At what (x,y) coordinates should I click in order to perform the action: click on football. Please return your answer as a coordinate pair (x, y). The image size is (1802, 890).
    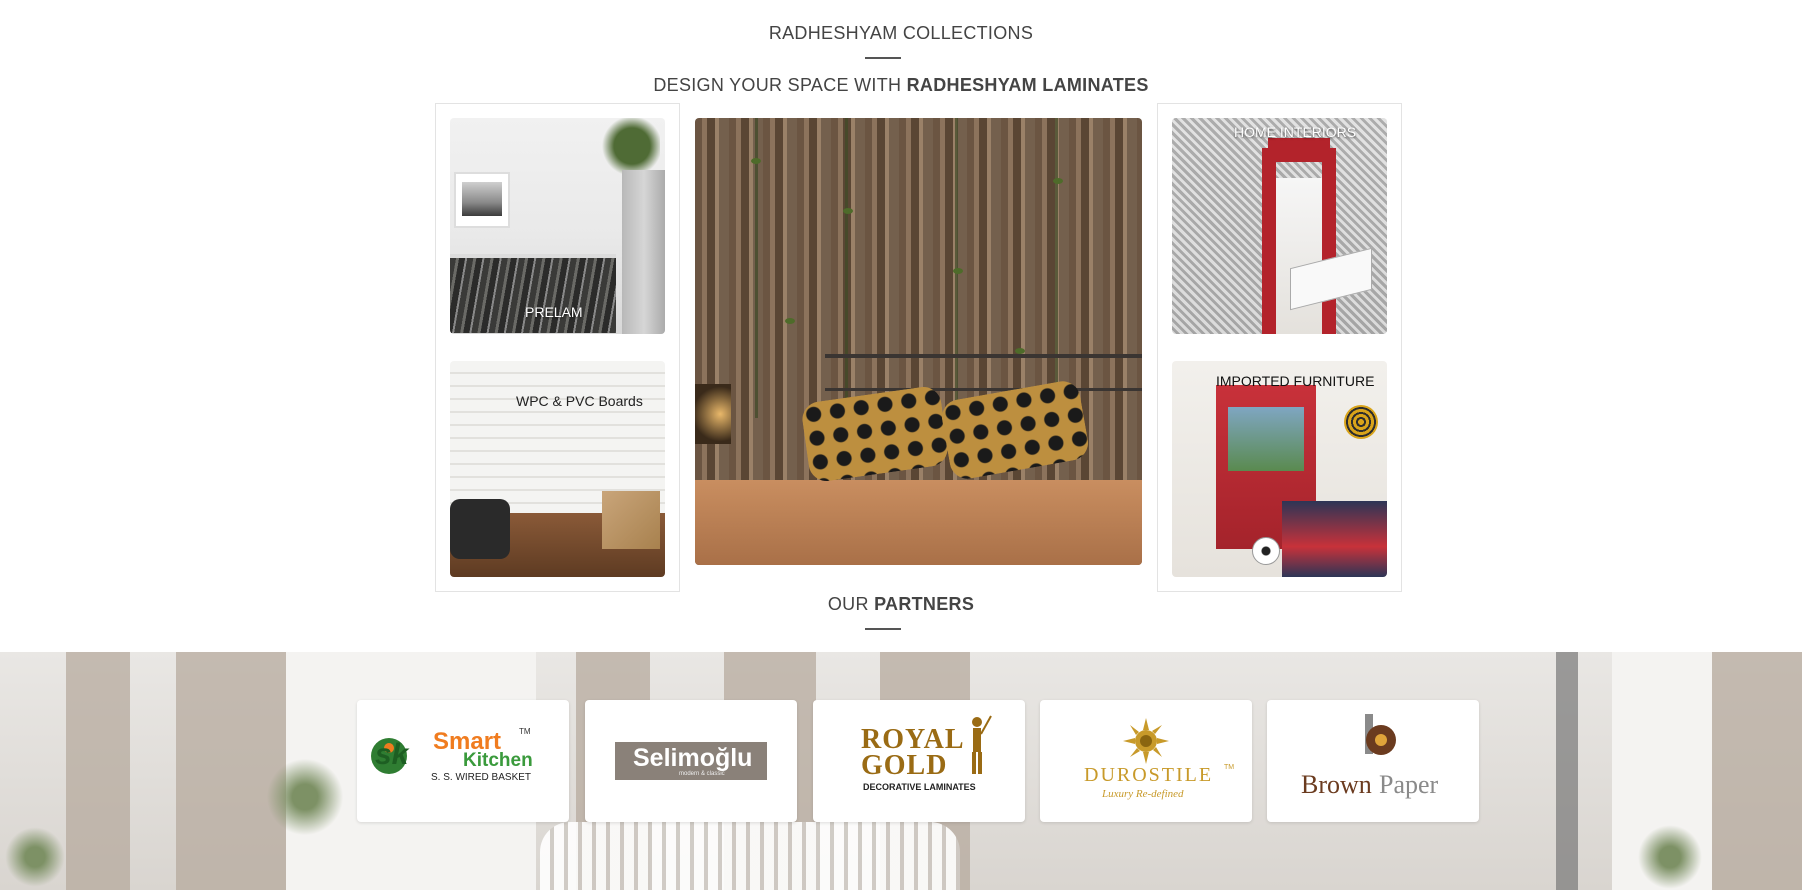
    Looking at the image, I should click on (1266, 551).